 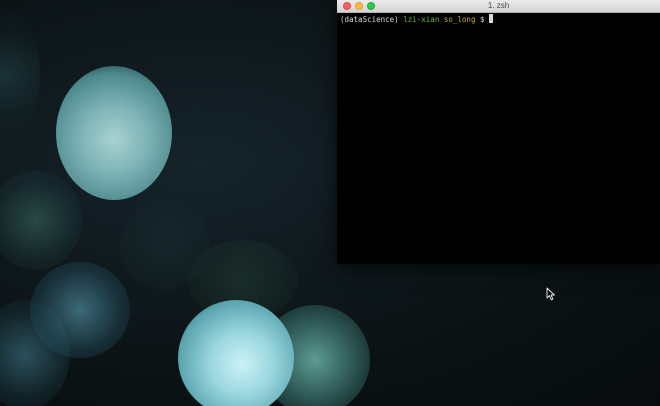 I want to click on prompt-symbol: $, so click(x=482, y=19).